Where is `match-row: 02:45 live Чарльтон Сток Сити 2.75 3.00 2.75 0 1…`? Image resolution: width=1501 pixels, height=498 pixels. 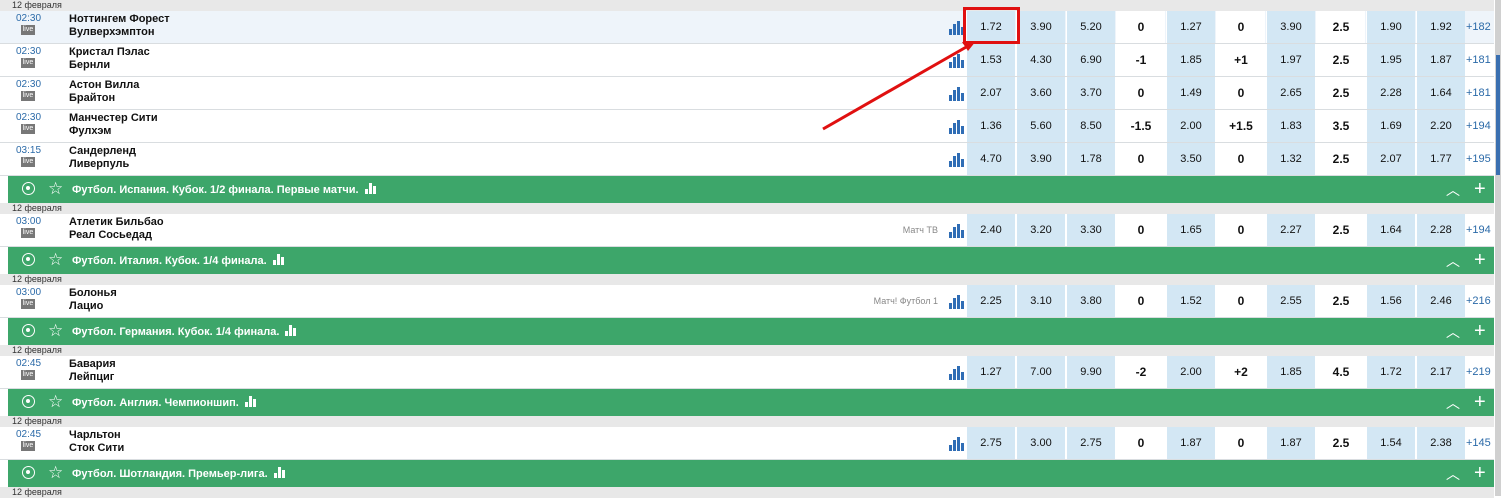
match-row: 02:45 live Чарльтон Сток Сити 2.75 3.00 2.75 0 1… is located at coordinates (747, 443).